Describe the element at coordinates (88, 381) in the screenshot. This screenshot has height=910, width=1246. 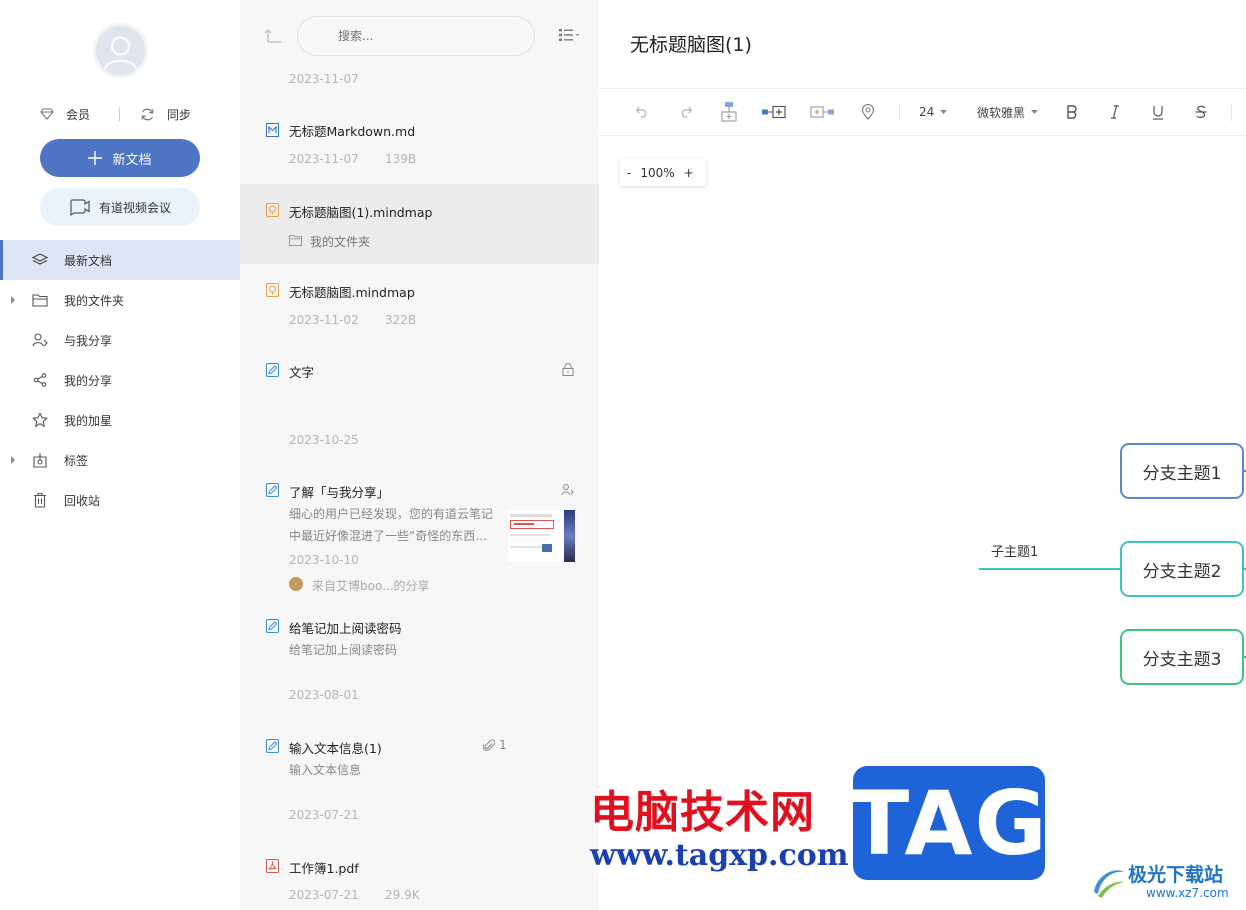
I see `nav-label: 我的分享` at that location.